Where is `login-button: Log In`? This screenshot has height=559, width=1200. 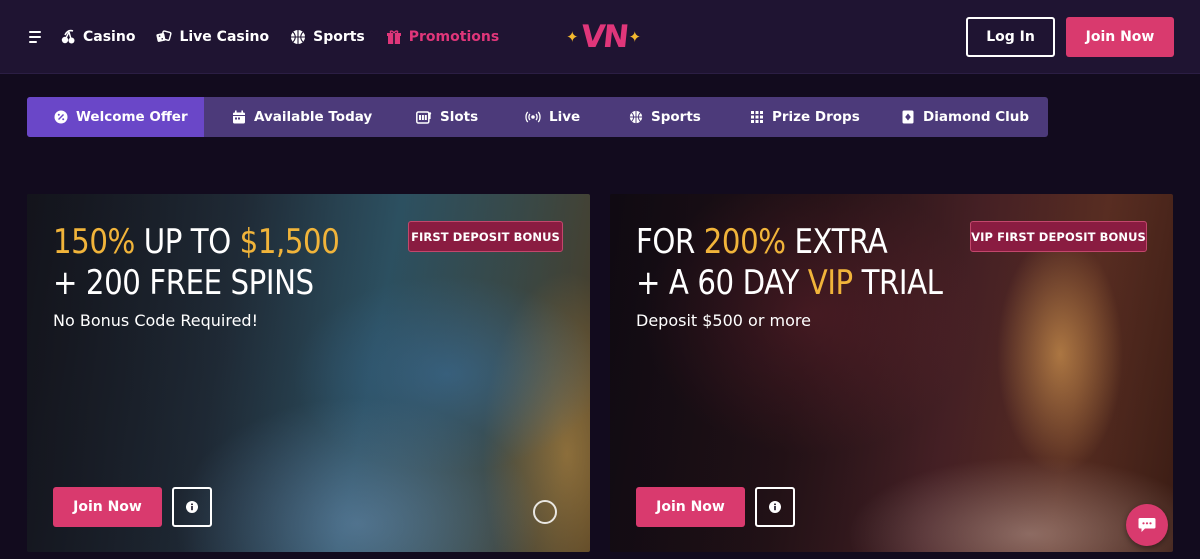 login-button: Log In is located at coordinates (1010, 37).